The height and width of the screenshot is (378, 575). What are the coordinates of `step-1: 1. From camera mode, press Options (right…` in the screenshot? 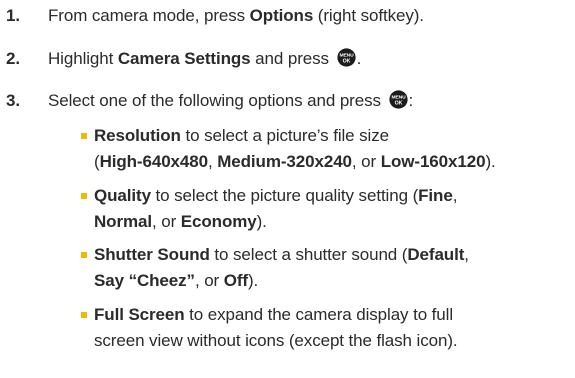 It's located at (212, 16).